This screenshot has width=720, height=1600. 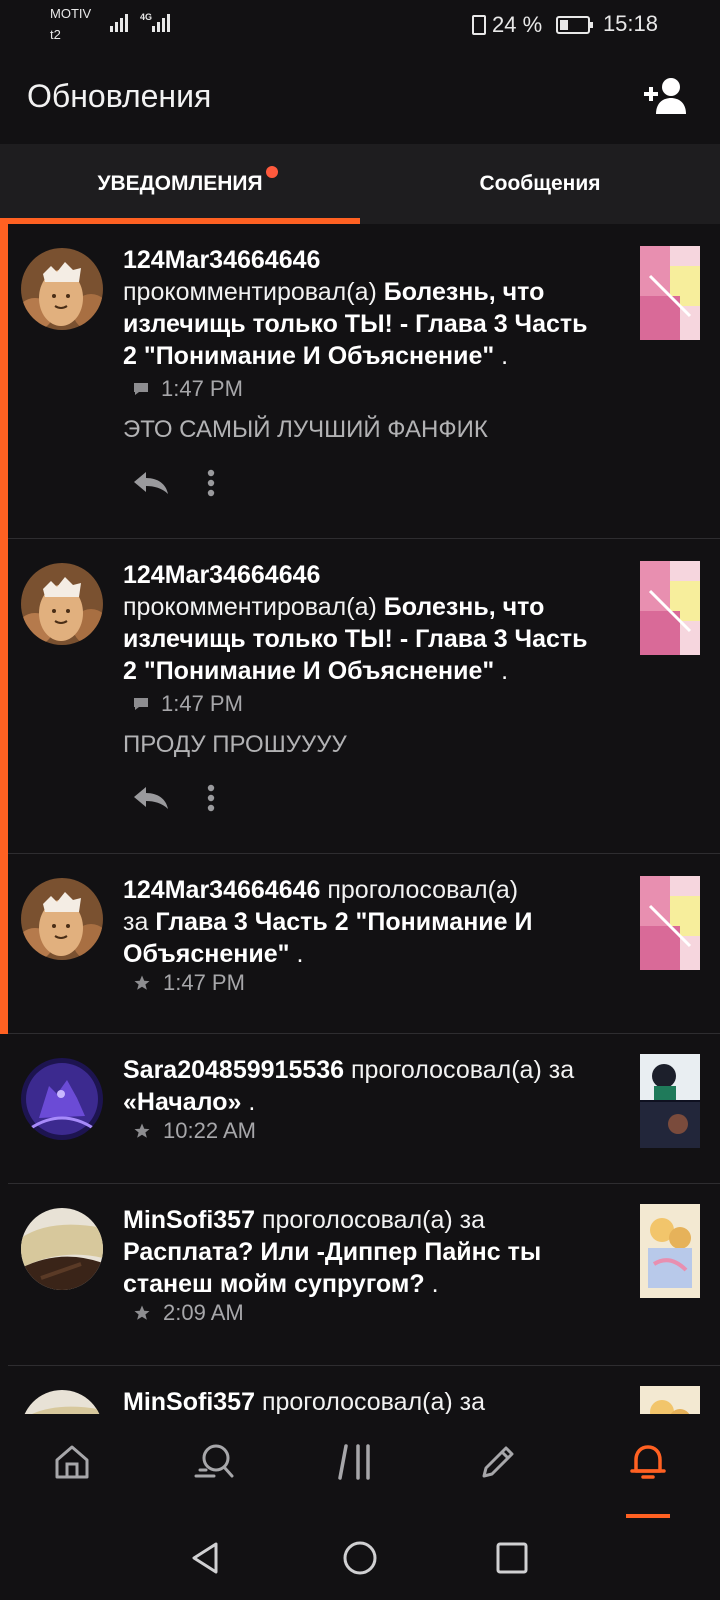 I want to click on nav-home-button, so click(x=72, y=1462).